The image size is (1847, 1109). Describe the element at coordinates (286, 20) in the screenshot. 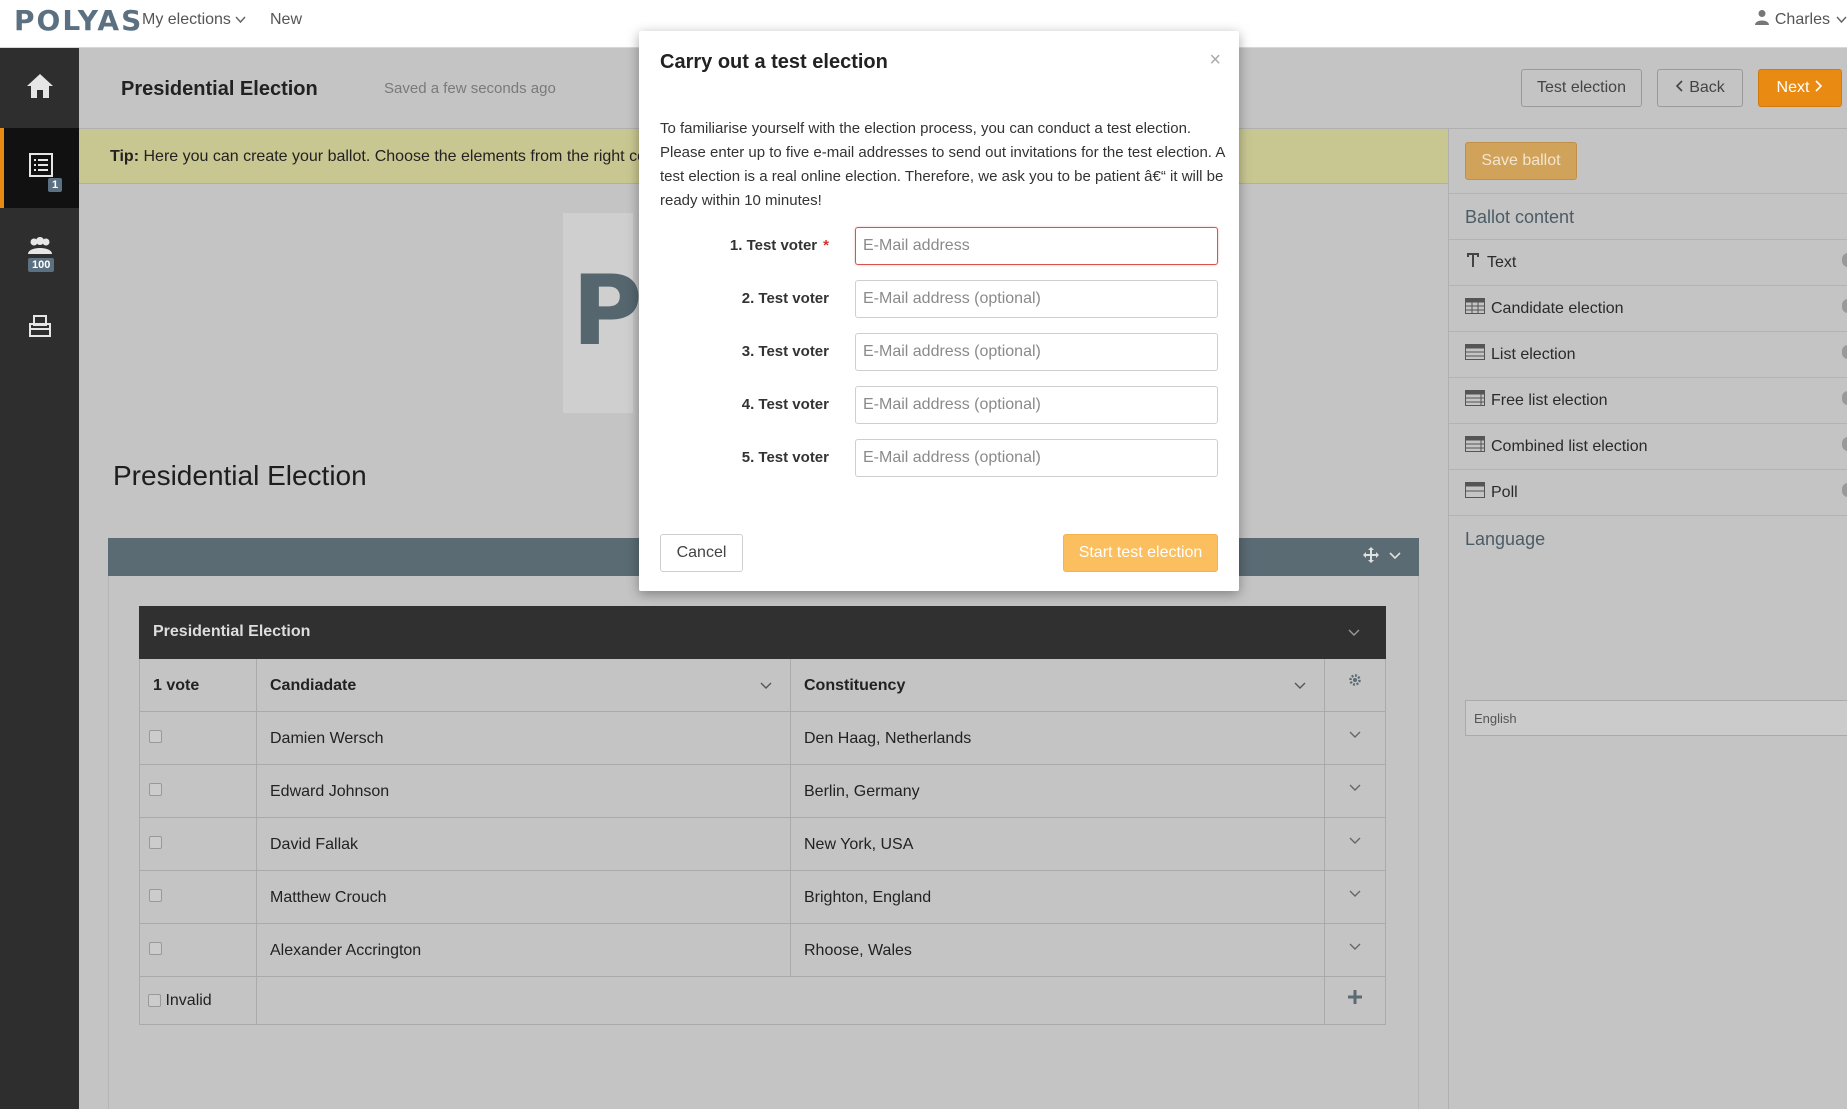

I see `new-election-link: New` at that location.